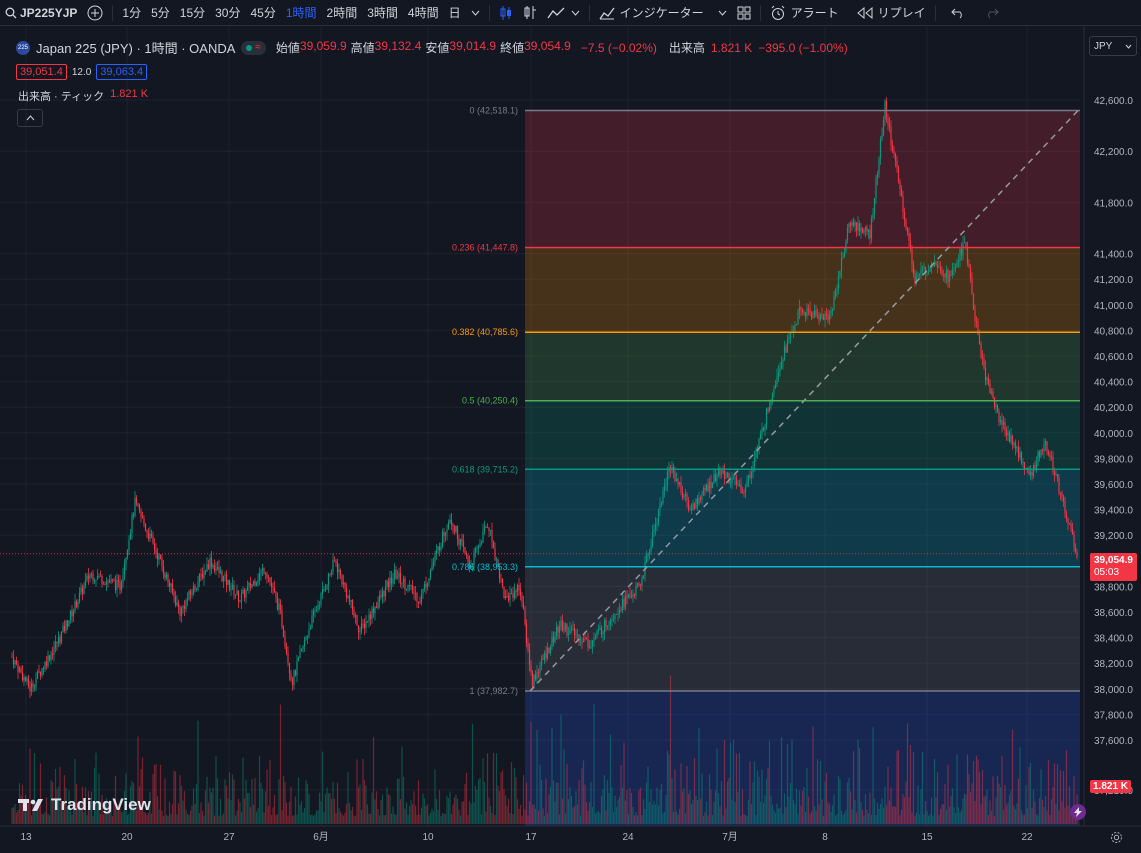 The height and width of the screenshot is (853, 1141). I want to click on interval-6: 2時間, so click(342, 12).